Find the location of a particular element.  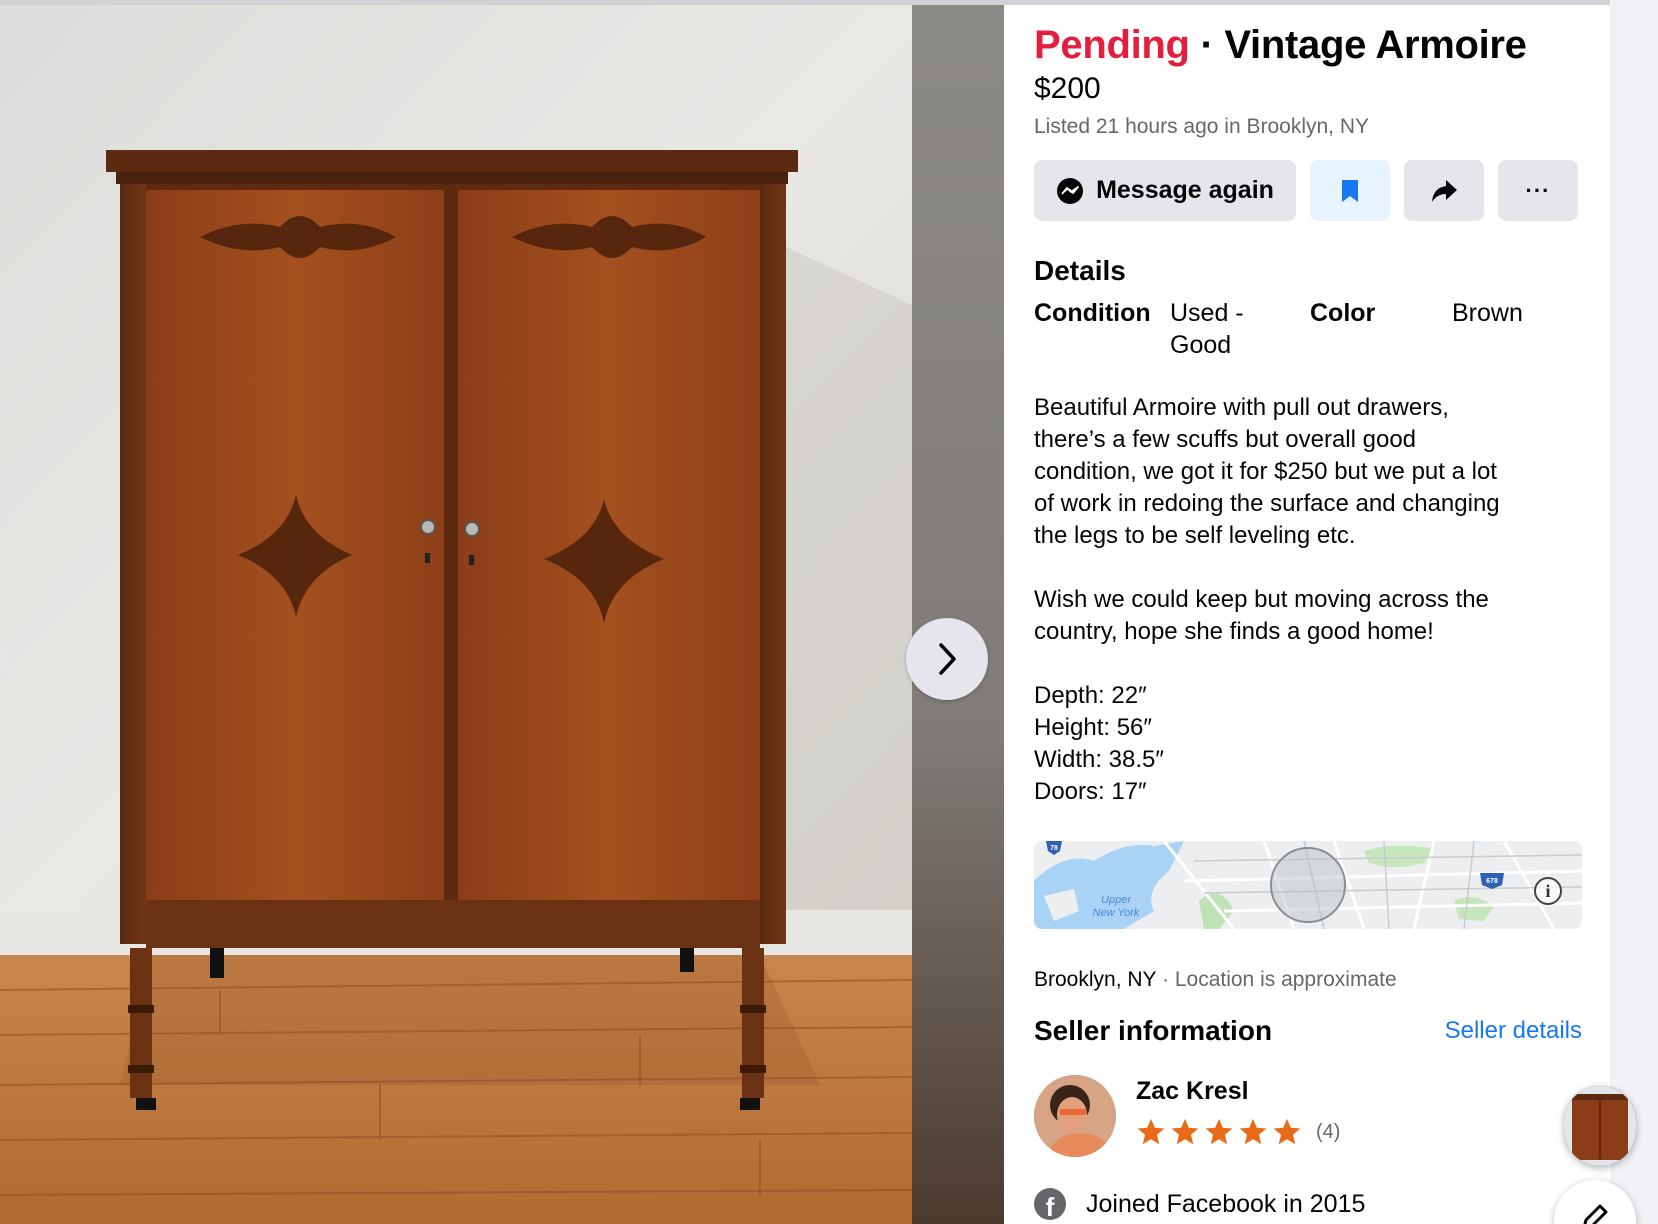

desc-line: Beautiful Armoire with pull out drawers, is located at coordinates (1241, 407).